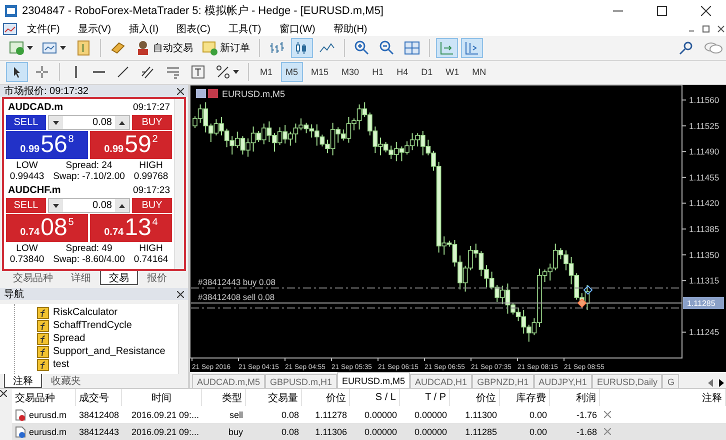  What do you see at coordinates (671, 381) in the screenshot?
I see `chart-tab: G` at bounding box center [671, 381].